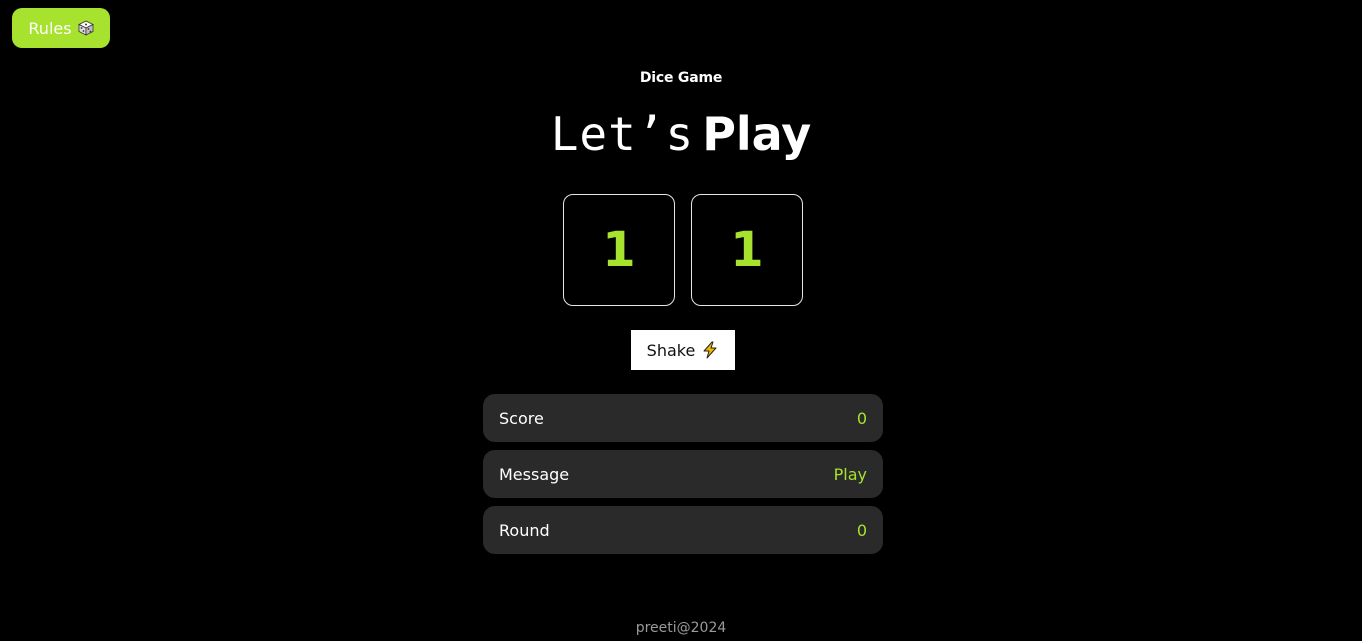 The height and width of the screenshot is (641, 1362). I want to click on page-title-bold: Play, so click(757, 134).